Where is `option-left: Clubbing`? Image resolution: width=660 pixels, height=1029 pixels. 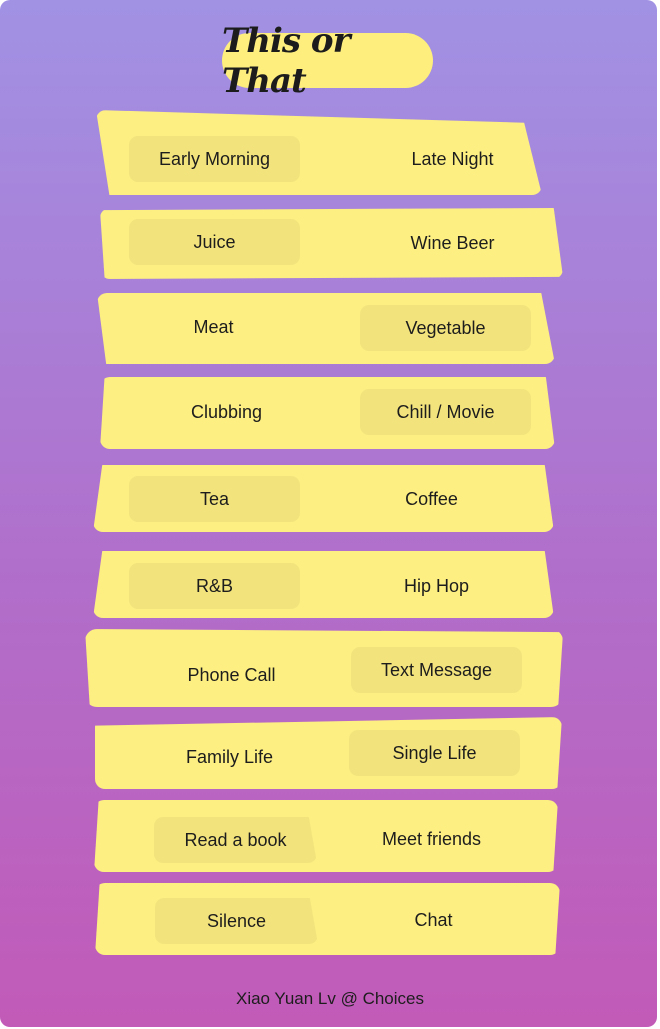
option-left: Clubbing is located at coordinates (226, 412).